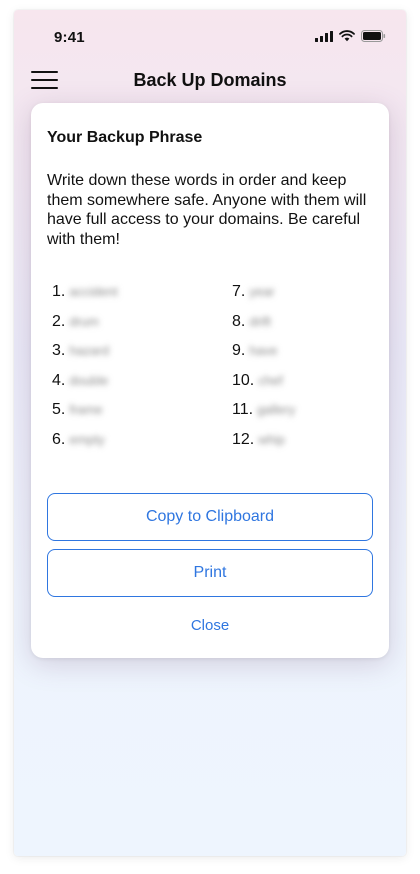 The height and width of the screenshot is (874, 420). I want to click on word-value: year, so click(262, 291).